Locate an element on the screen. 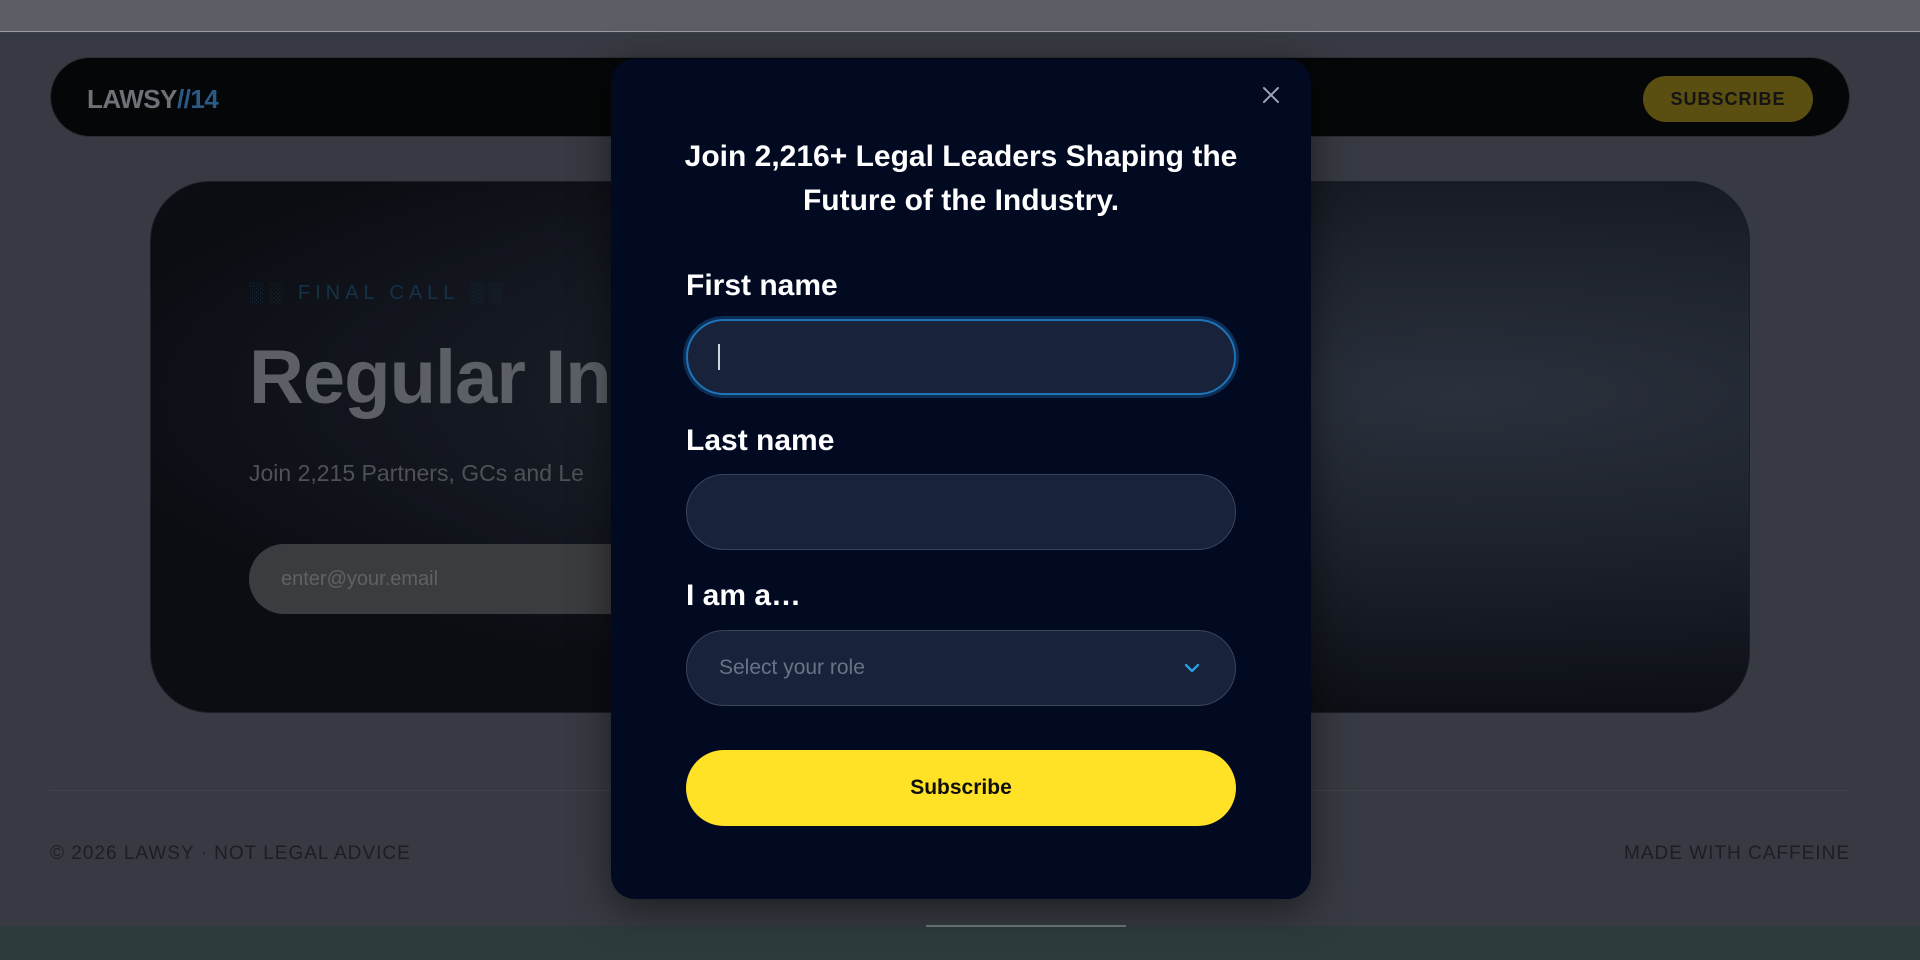 The height and width of the screenshot is (960, 1920). footer-copyright: © 2026 LAWSY · NOT LEGAL ADVICE is located at coordinates (230, 853).